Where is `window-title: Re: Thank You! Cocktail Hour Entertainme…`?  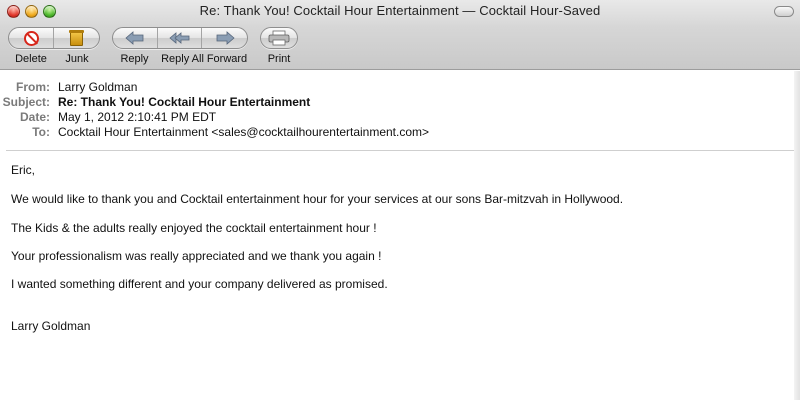 window-title: Re: Thank You! Cocktail Hour Entertainme… is located at coordinates (400, 10).